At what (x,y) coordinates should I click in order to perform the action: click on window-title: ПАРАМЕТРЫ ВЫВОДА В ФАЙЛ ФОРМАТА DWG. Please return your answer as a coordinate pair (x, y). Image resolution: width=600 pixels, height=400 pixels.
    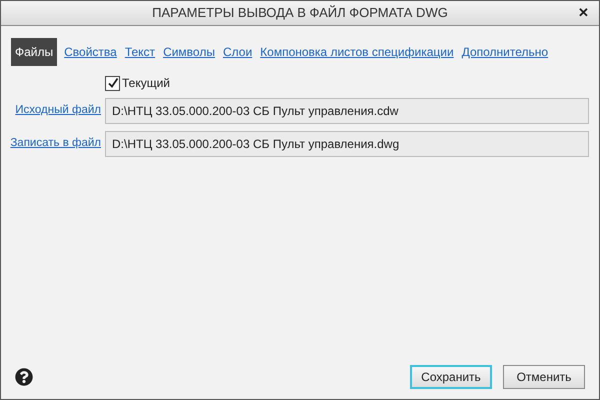
    Looking at the image, I should click on (300, 13).